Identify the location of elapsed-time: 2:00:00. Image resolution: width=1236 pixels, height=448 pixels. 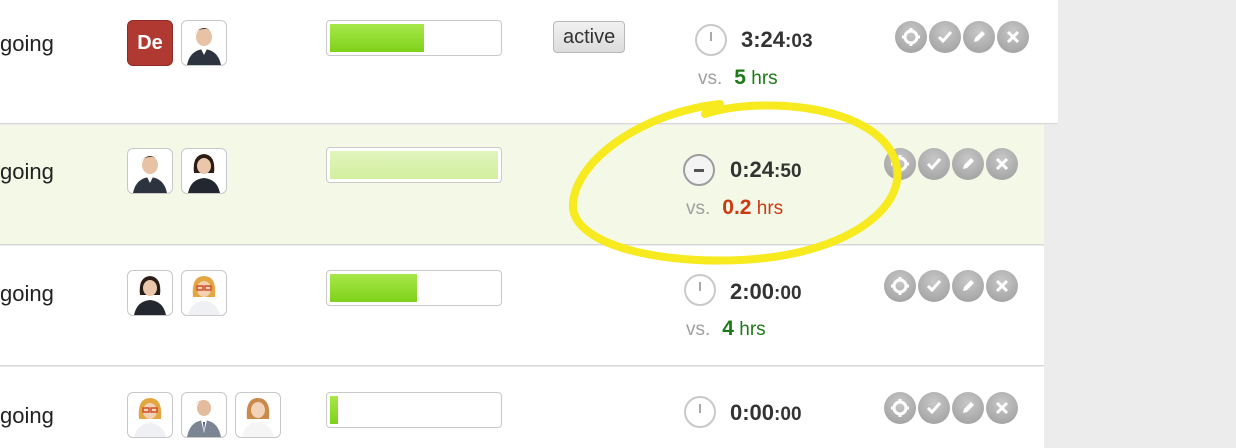
(766, 291).